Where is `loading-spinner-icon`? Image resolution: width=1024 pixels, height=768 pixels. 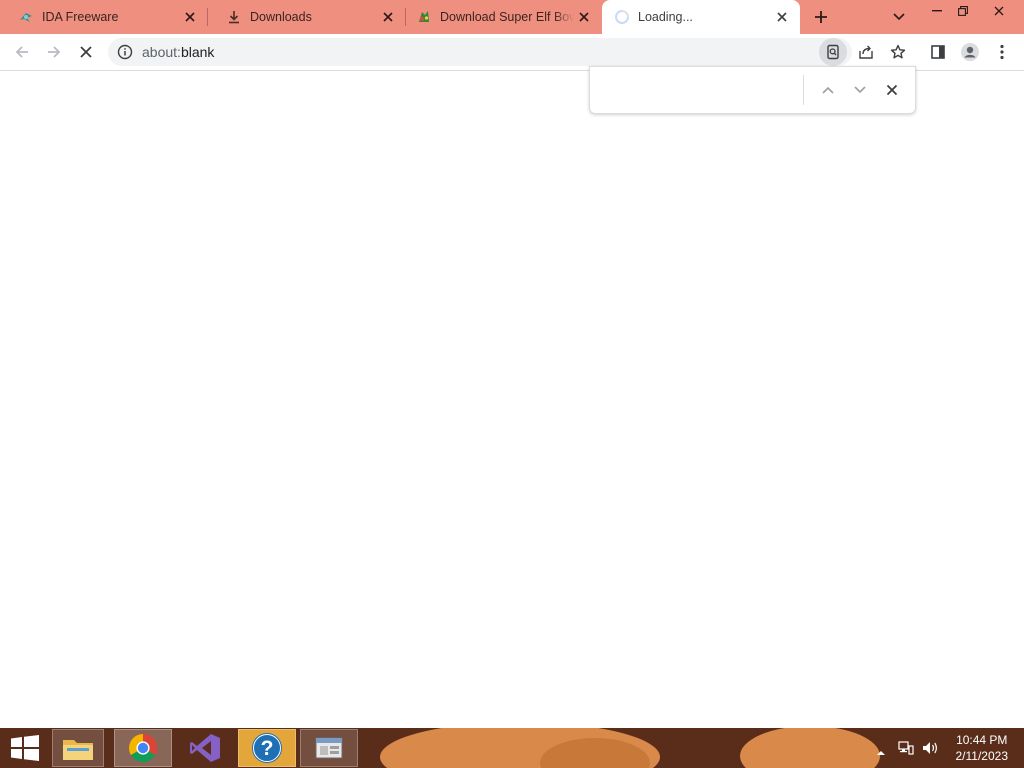
loading-spinner-icon is located at coordinates (622, 17).